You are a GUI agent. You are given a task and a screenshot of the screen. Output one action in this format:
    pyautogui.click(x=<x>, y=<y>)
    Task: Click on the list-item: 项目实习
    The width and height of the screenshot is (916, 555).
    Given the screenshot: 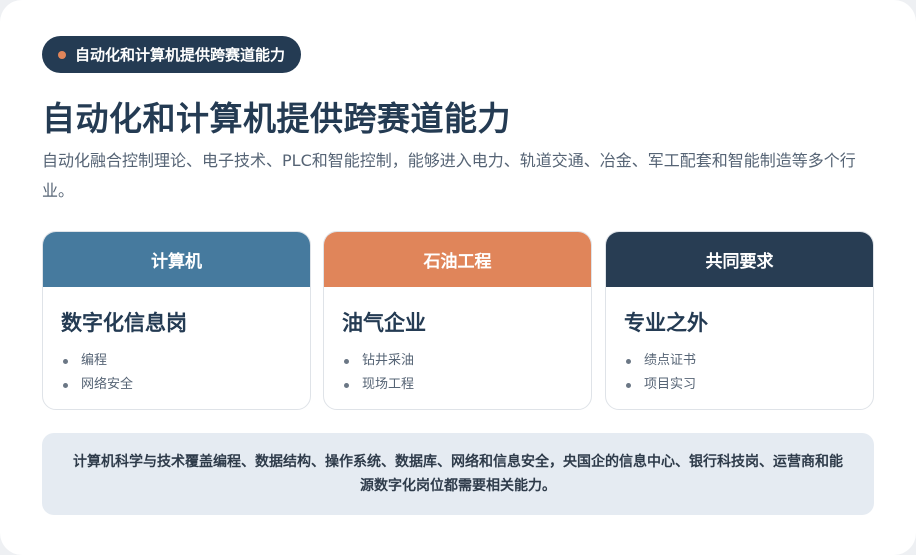 What is the action you would take?
    pyautogui.click(x=739, y=385)
    